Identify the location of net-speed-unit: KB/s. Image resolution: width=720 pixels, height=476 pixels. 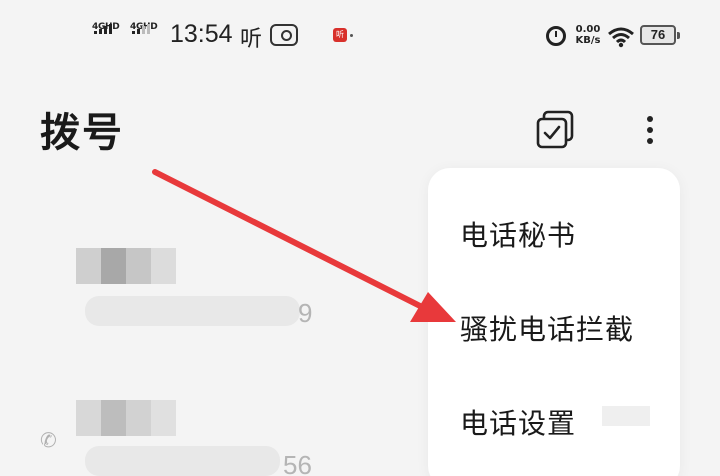
(588, 40).